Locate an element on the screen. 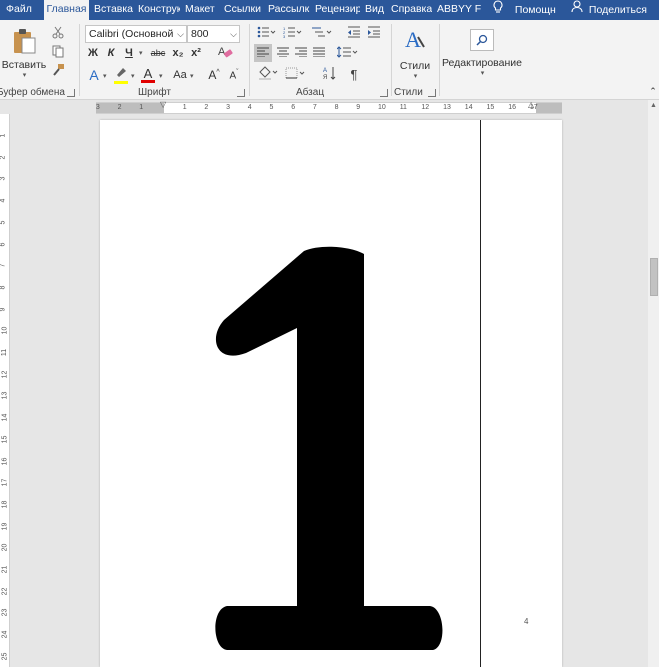  strikethrough-button: abc is located at coordinates (158, 53).